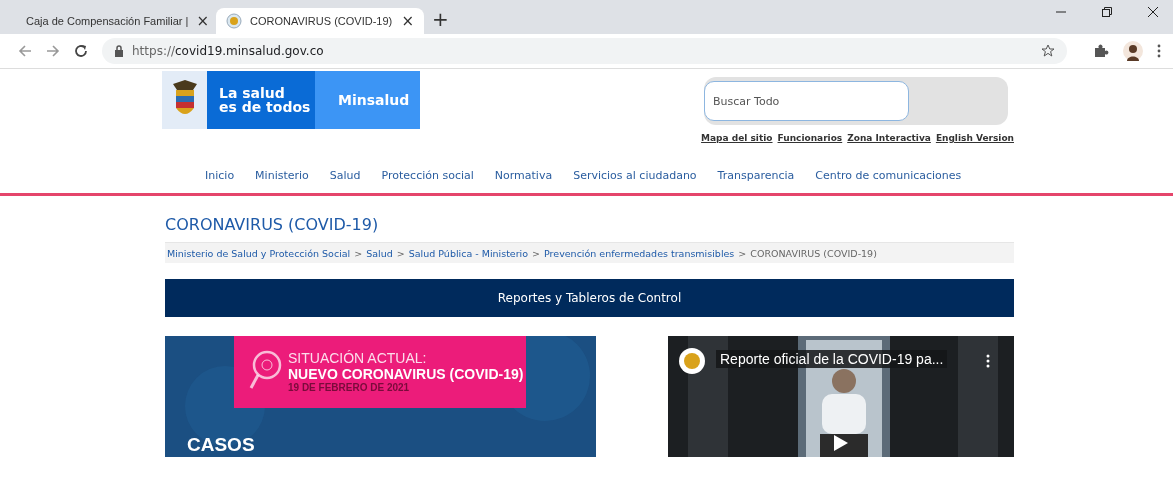  What do you see at coordinates (1159, 51) in the screenshot?
I see `menu-icon` at bounding box center [1159, 51].